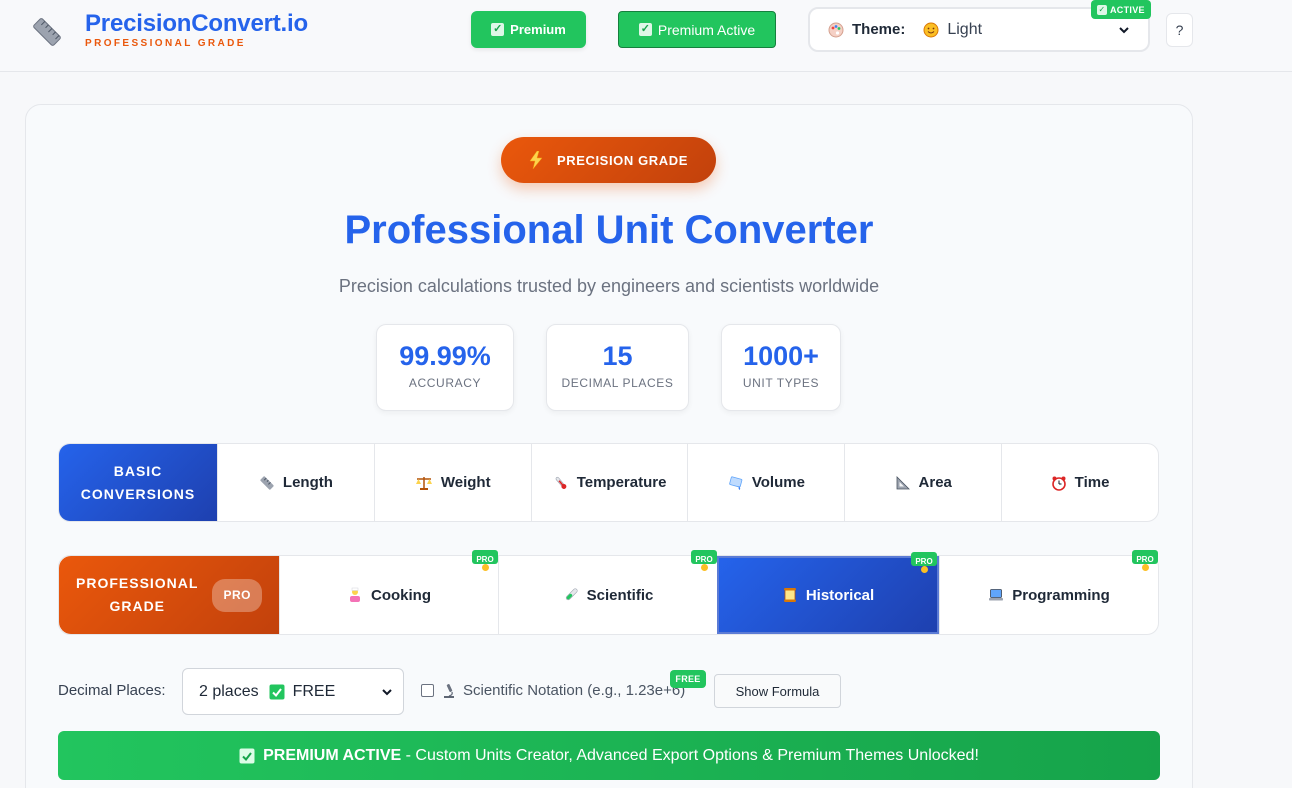 This screenshot has width=1292, height=788. I want to click on ruler-logo-icon, so click(47, 32).